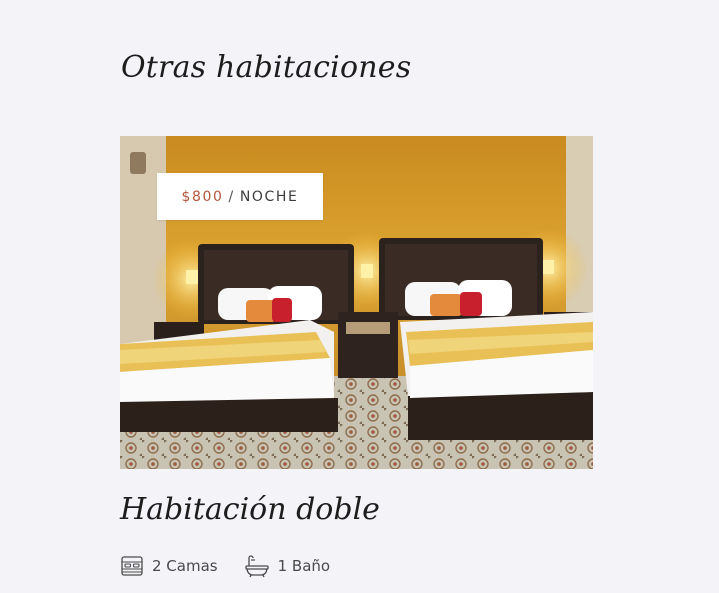 Image resolution: width=719 pixels, height=593 pixels. Describe the element at coordinates (238, 566) in the screenshot. I see `room-features: 2 Camas 1 Baño` at that location.